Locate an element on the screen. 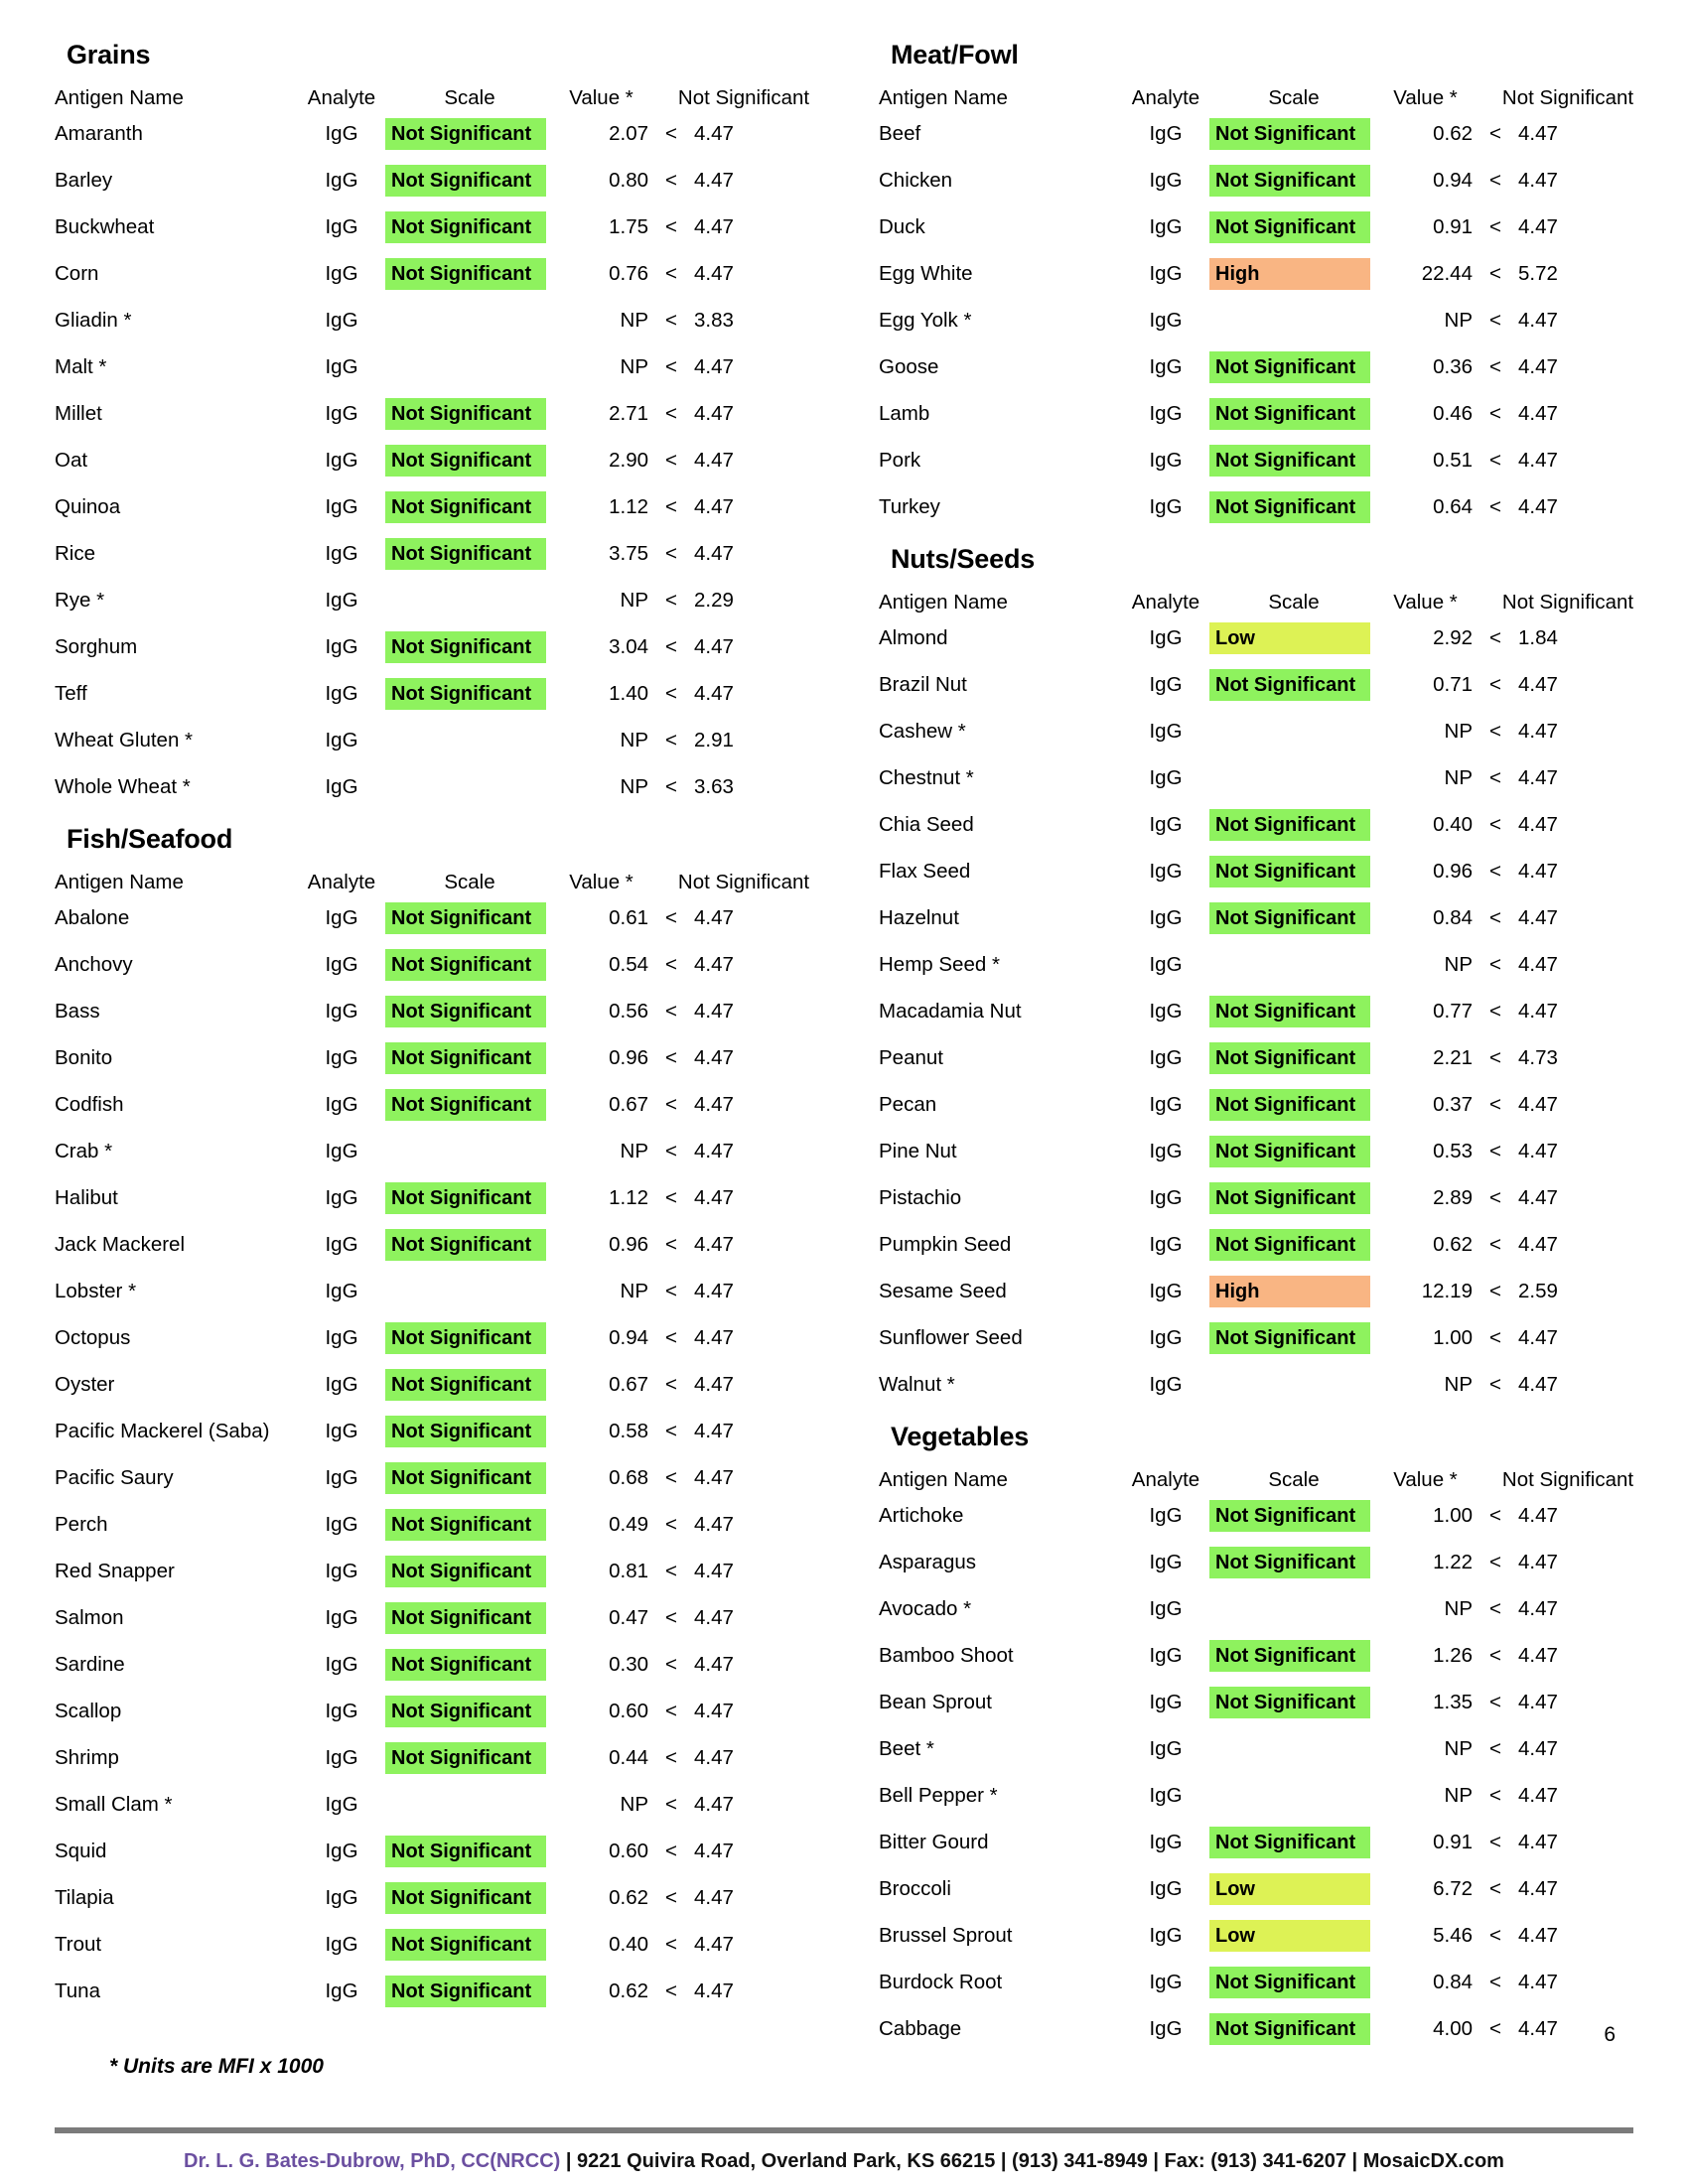  scale-cell: Low is located at coordinates (1293, 1888).